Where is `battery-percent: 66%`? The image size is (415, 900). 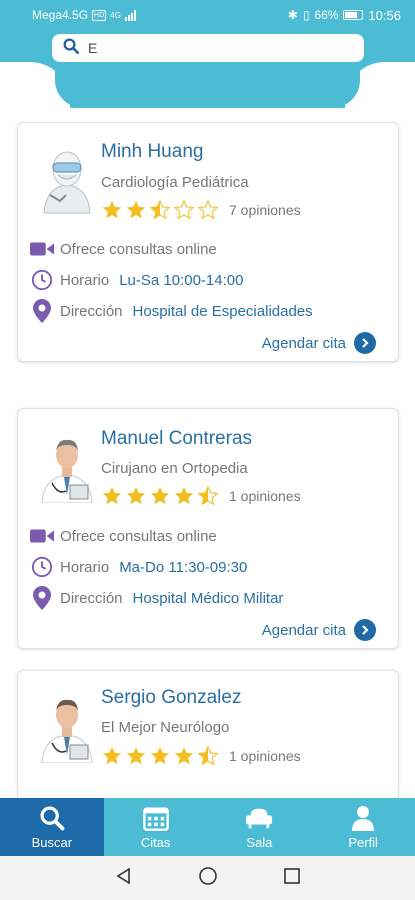 battery-percent: 66% is located at coordinates (326, 15).